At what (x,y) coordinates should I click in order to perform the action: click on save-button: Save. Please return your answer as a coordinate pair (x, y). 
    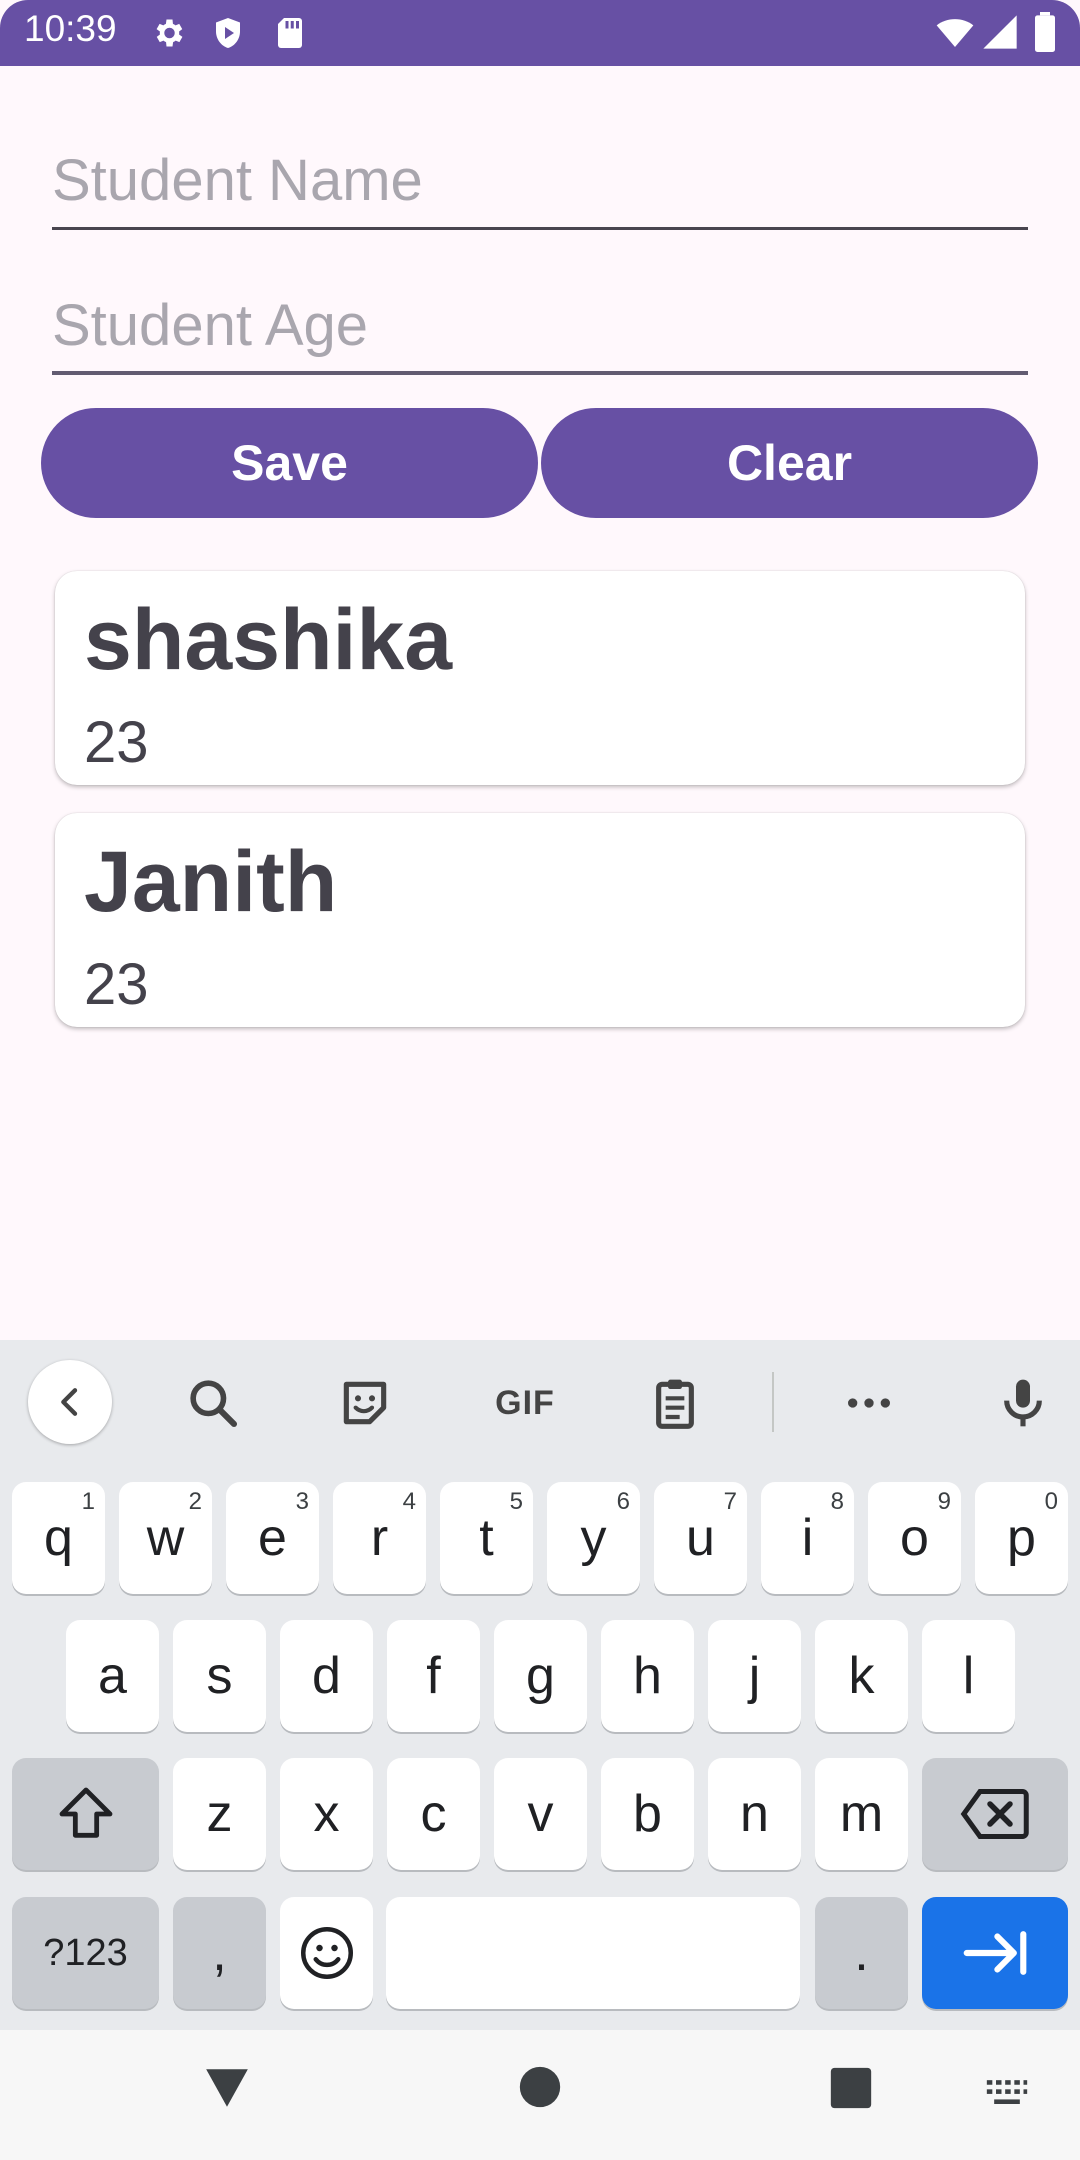
    Looking at the image, I should click on (289, 463).